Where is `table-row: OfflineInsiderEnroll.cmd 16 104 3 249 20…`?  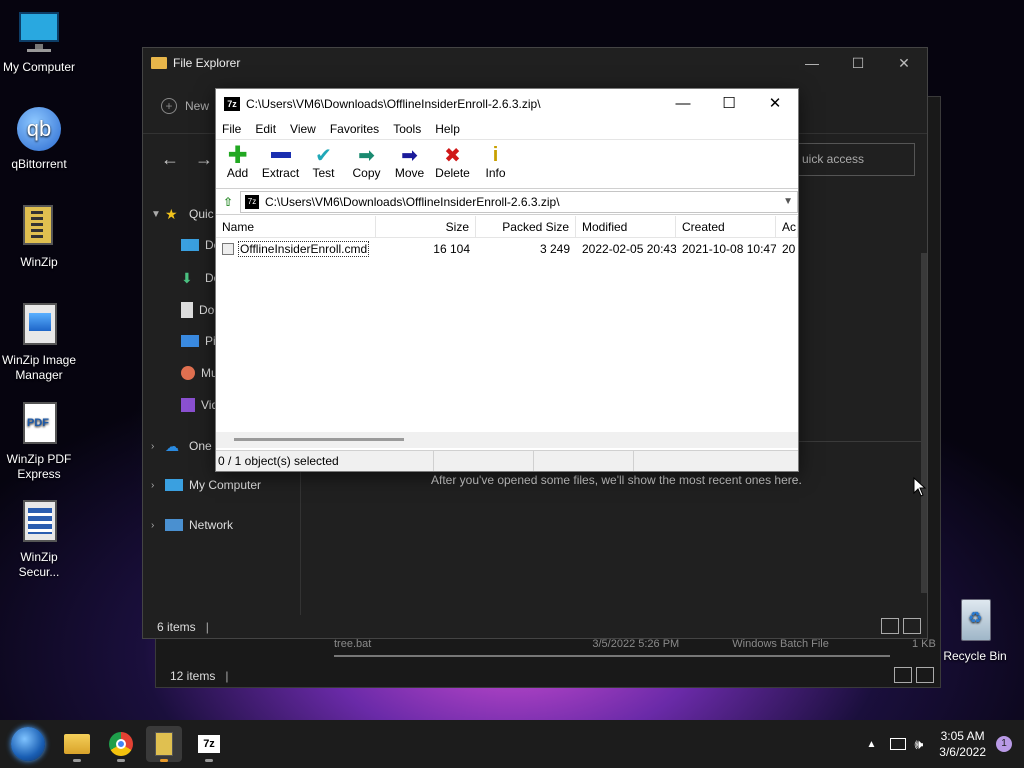
table-row: OfflineInsiderEnroll.cmd 16 104 3 249 20… is located at coordinates (507, 249).